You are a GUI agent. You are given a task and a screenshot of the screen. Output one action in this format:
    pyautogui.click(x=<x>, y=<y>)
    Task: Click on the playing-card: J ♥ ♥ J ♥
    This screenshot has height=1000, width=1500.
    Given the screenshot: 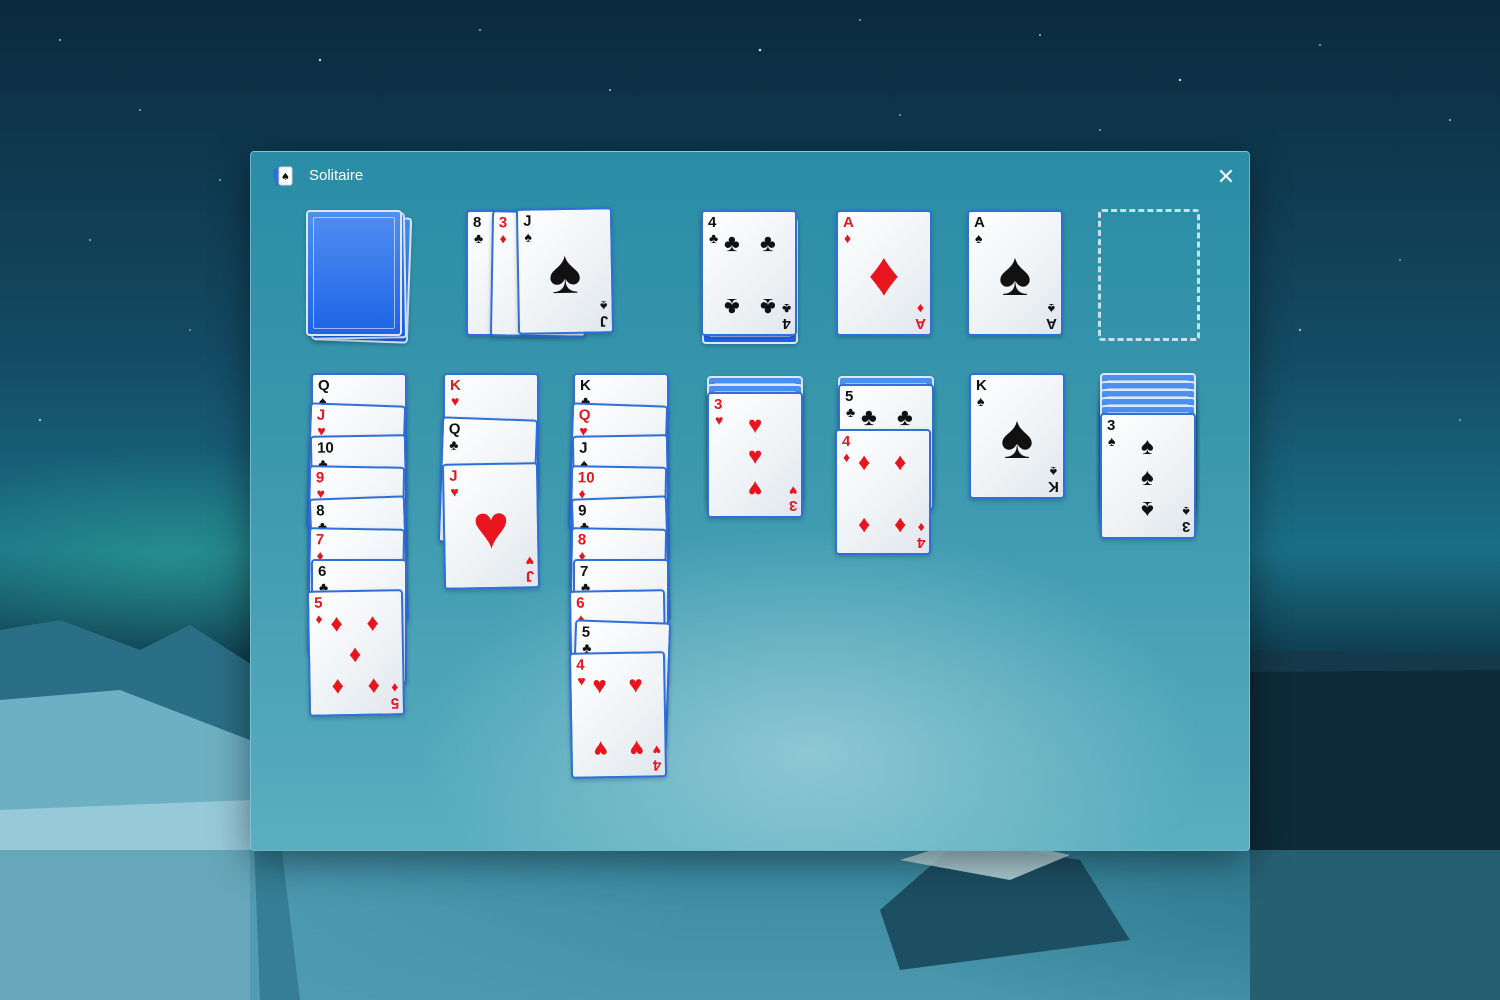 What is the action you would take?
    pyautogui.click(x=491, y=526)
    